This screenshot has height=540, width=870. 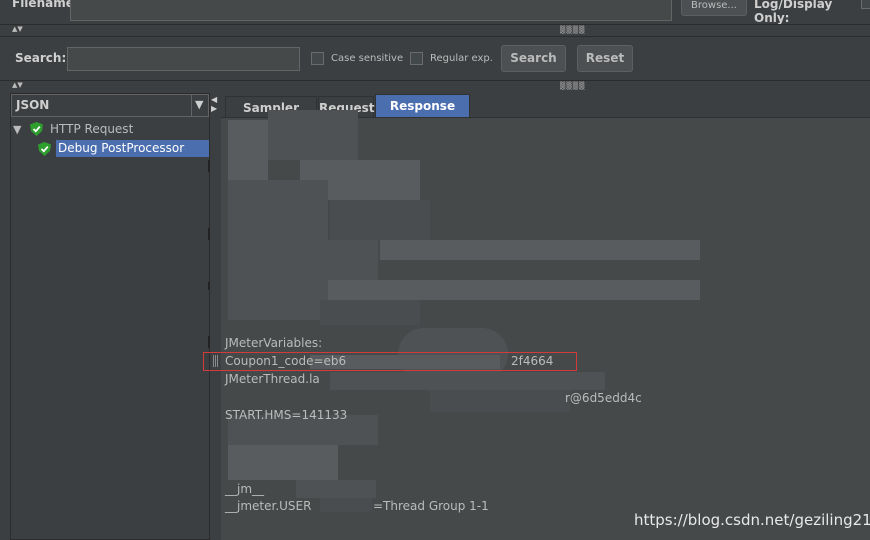 What do you see at coordinates (371, 10) in the screenshot?
I see `filename-input` at bounding box center [371, 10].